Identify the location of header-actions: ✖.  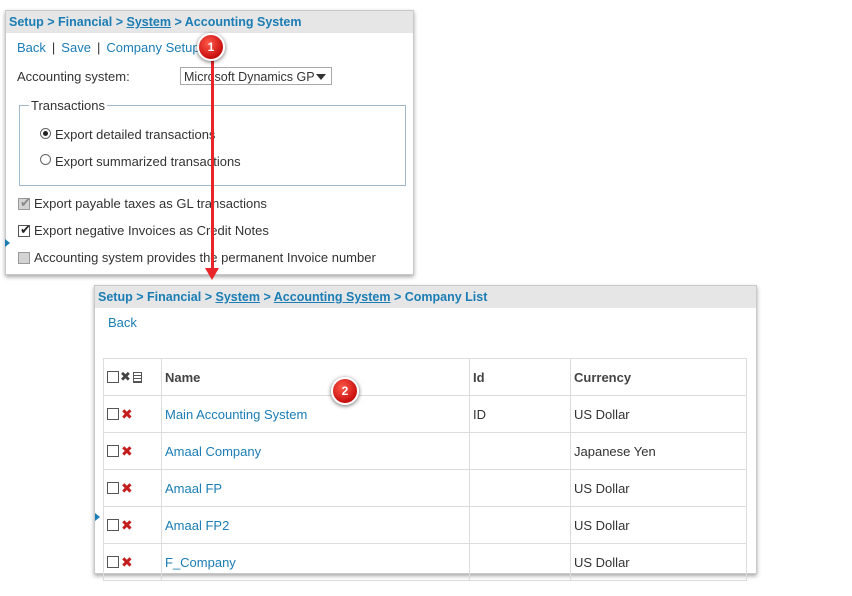
(132, 377).